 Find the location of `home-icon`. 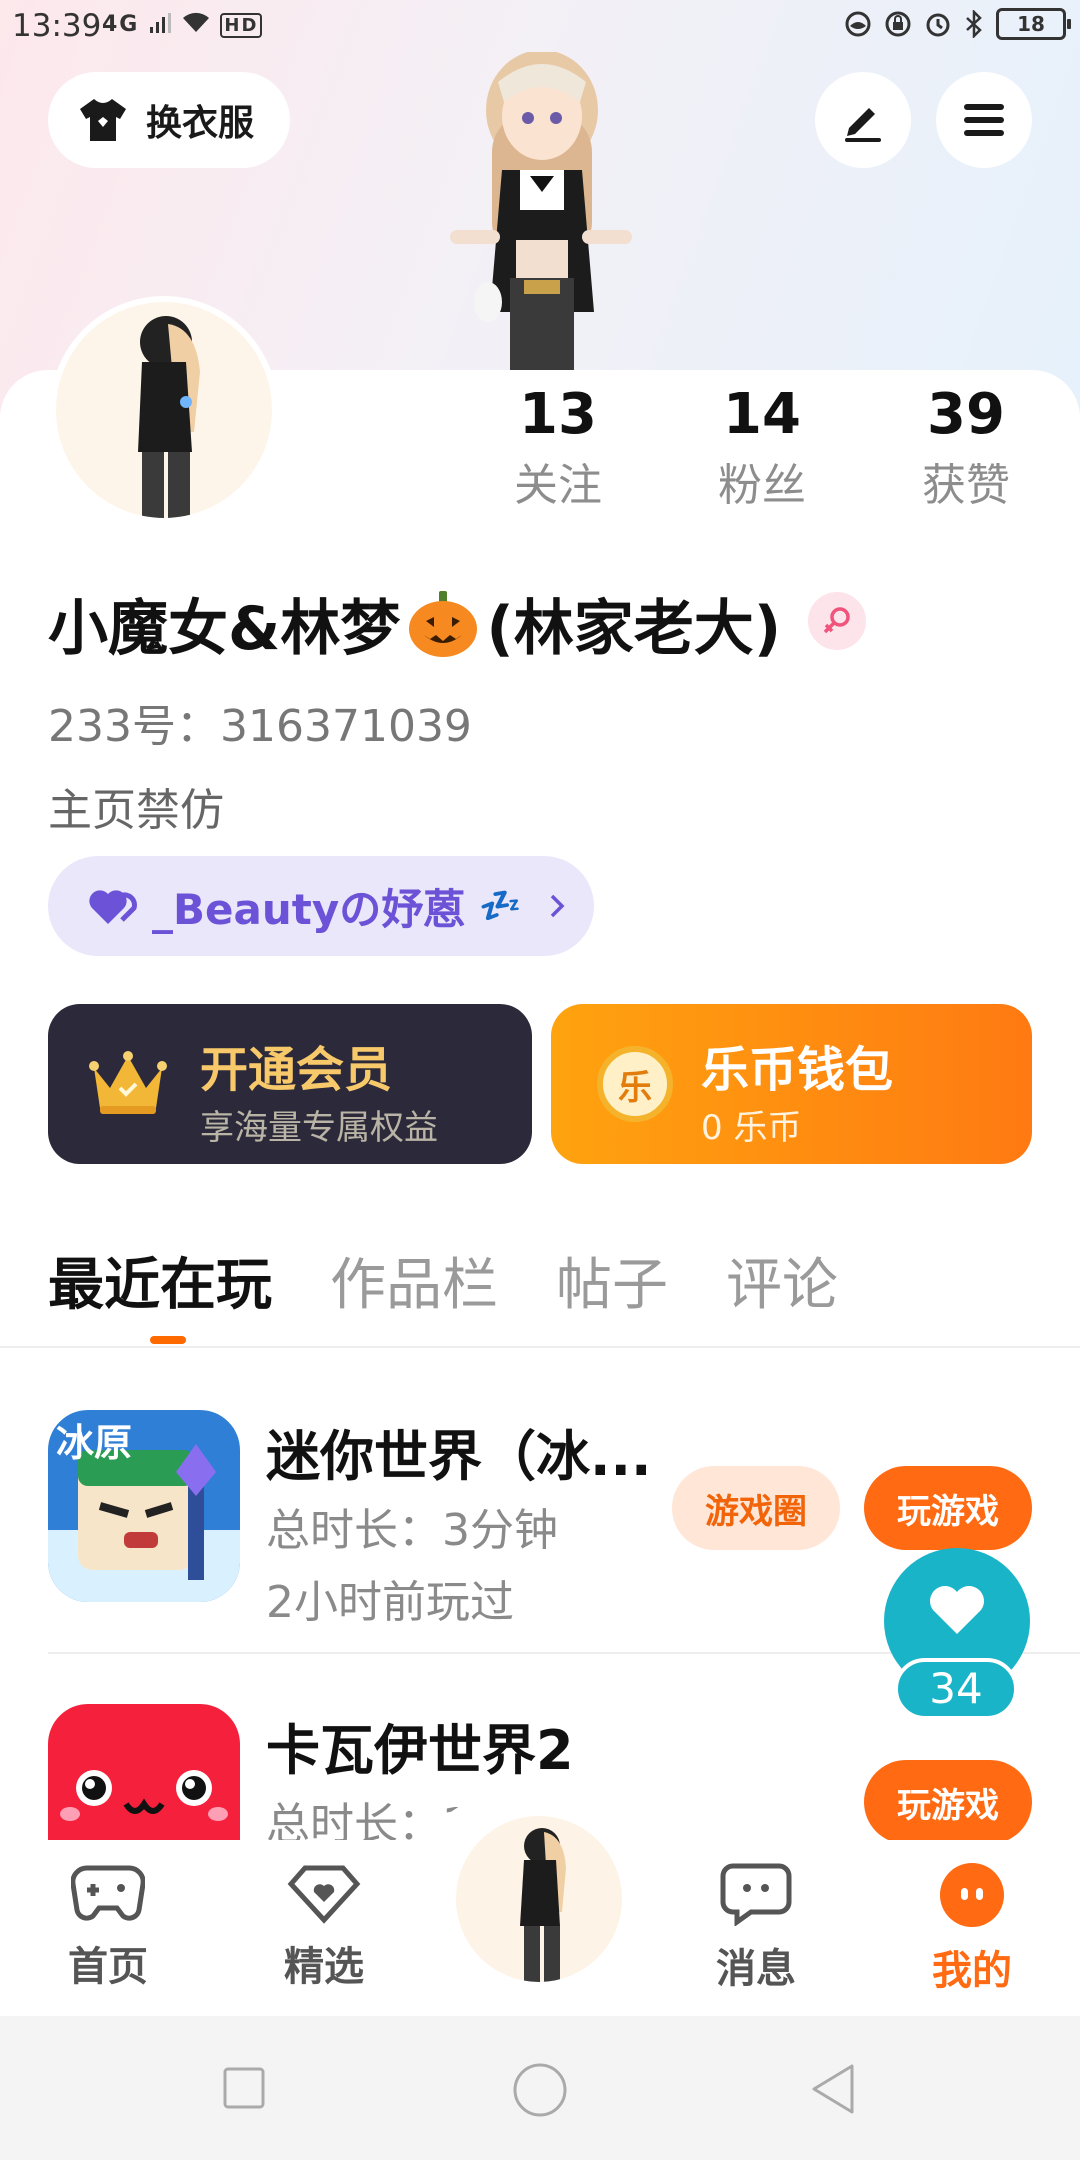

home-icon is located at coordinates (540, 2090).